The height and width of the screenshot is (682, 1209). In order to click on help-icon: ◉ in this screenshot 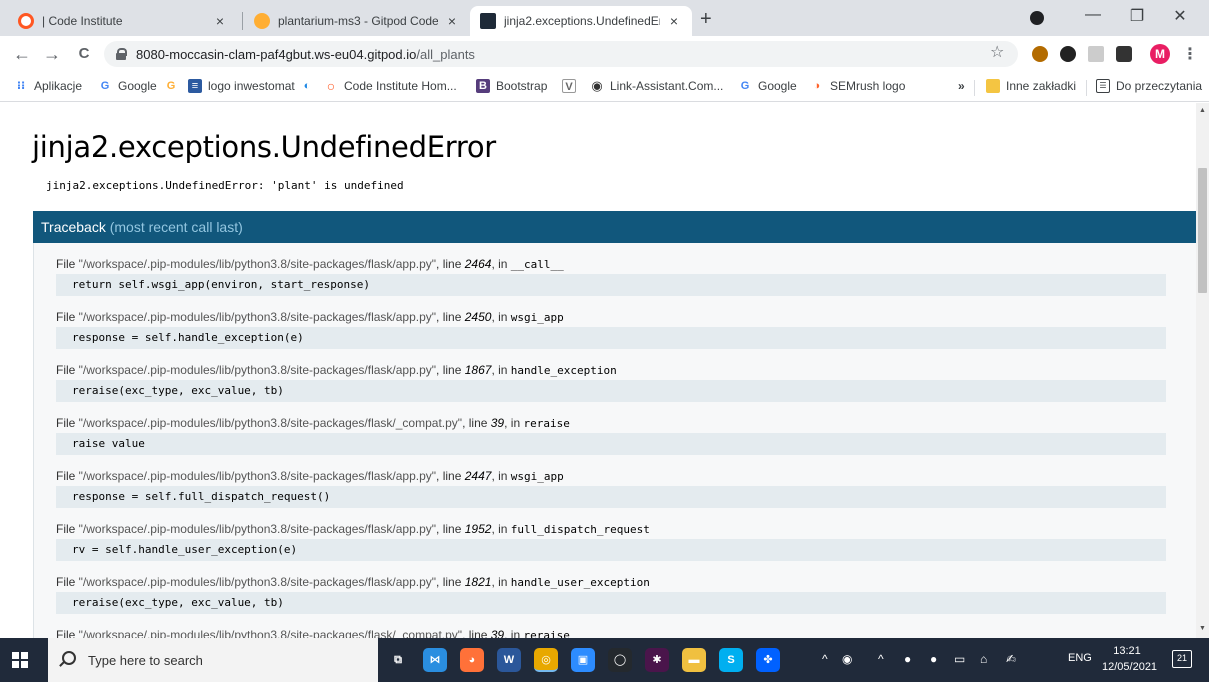, I will do `click(847, 659)`.